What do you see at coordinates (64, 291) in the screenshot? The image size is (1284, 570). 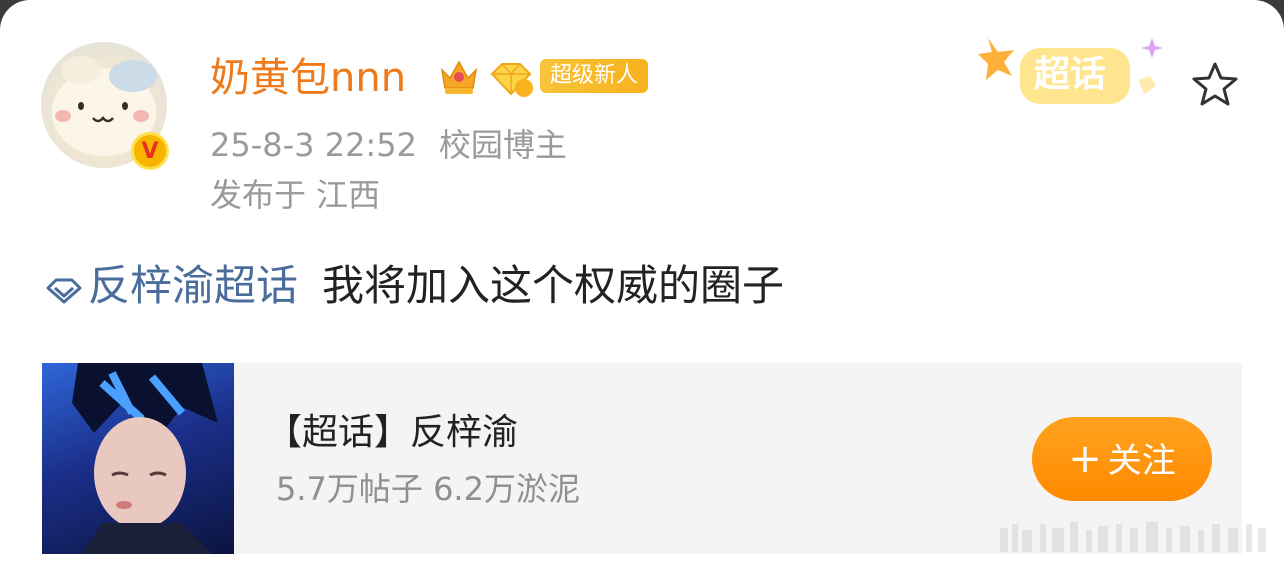 I see `supertopic-diamond-icon` at bounding box center [64, 291].